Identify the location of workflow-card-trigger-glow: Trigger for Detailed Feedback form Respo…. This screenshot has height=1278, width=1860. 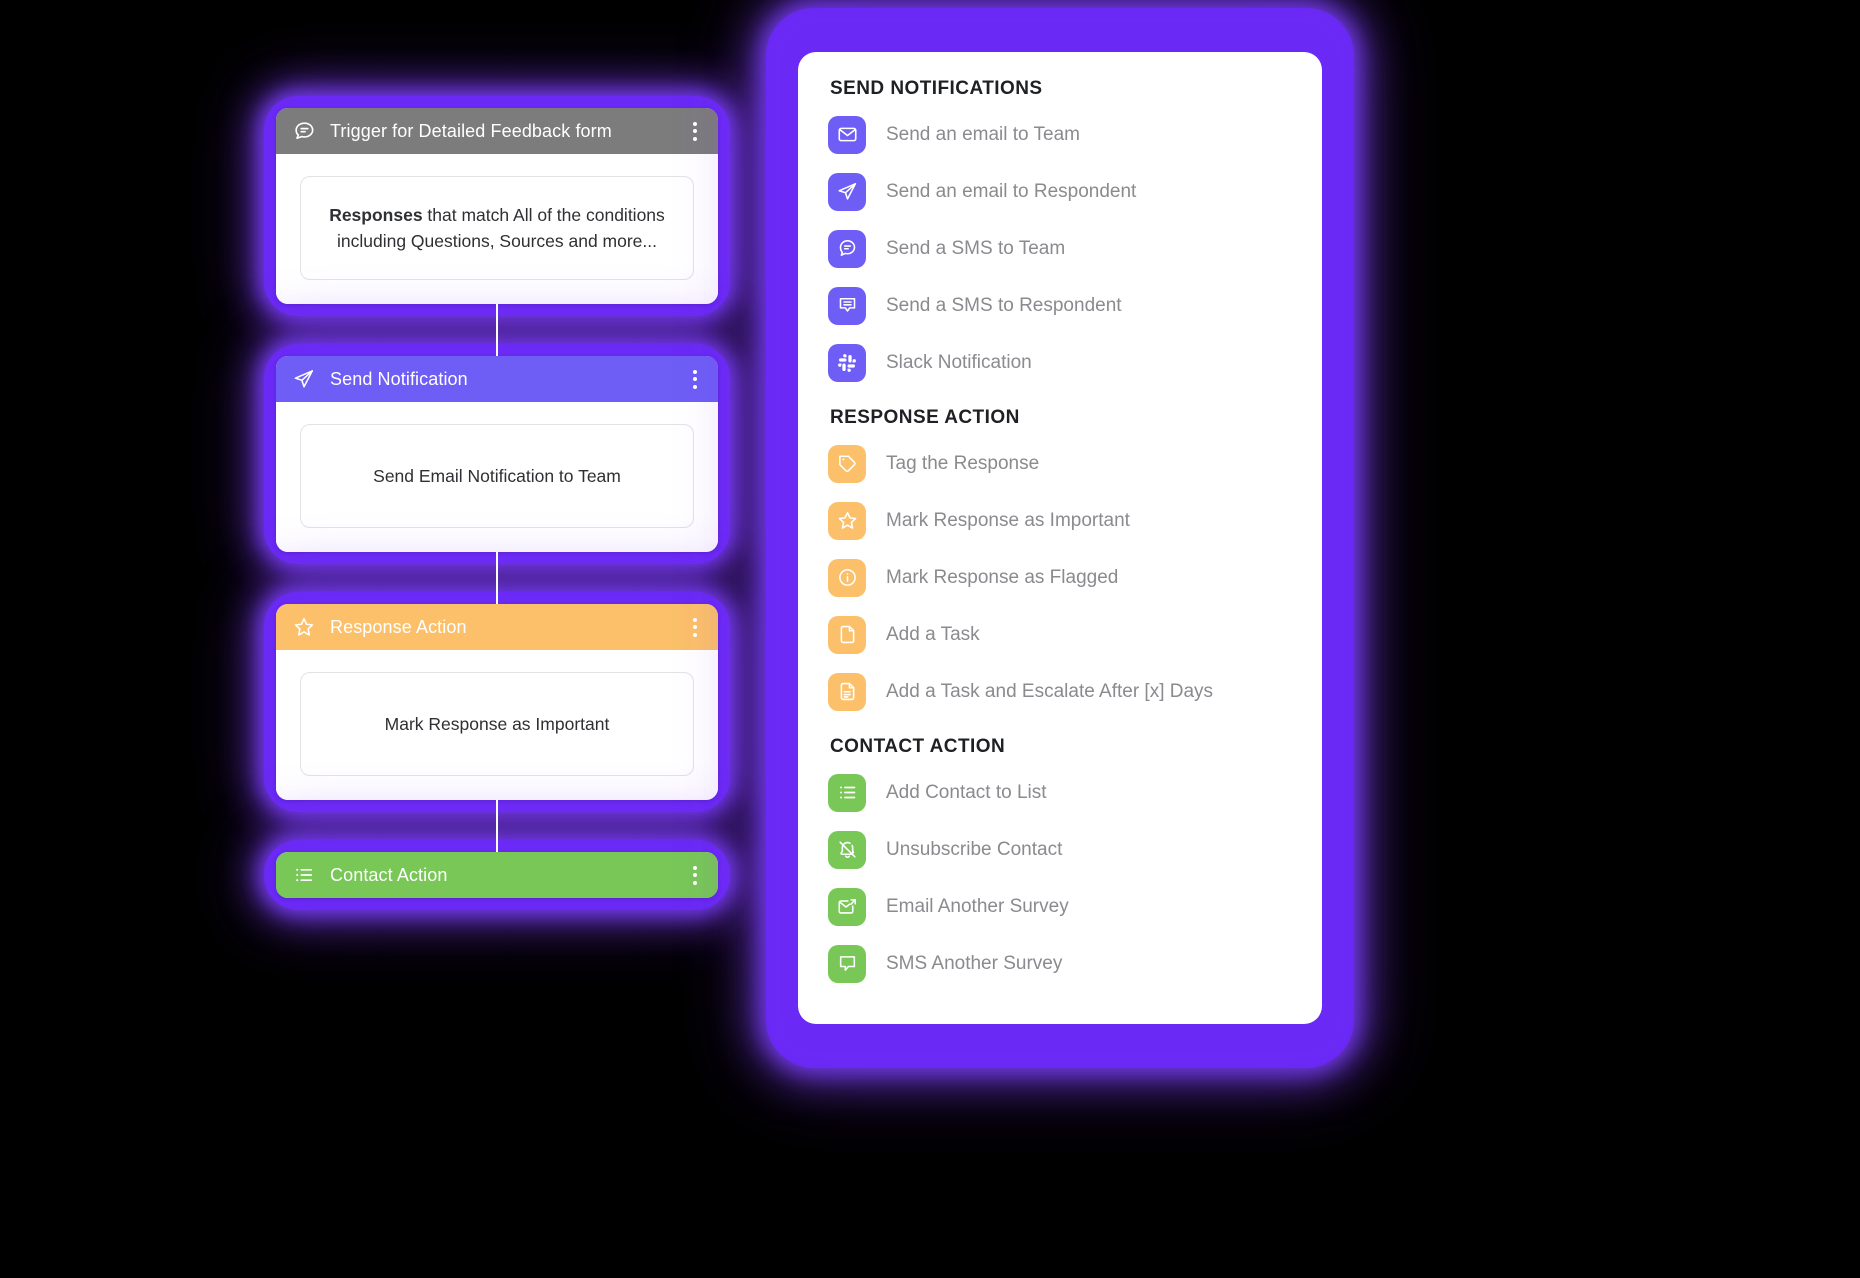
(497, 232).